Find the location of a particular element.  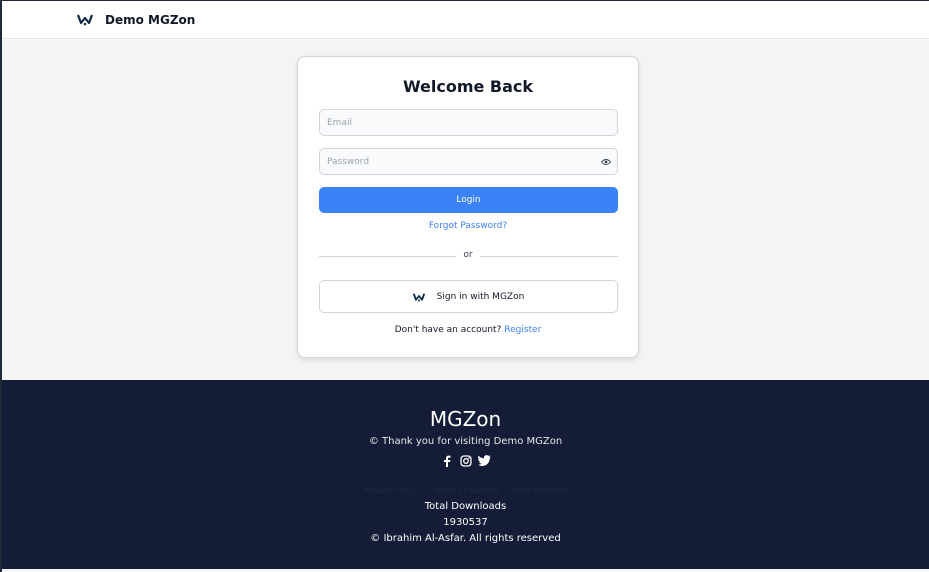

eye-icon is located at coordinates (606, 161).